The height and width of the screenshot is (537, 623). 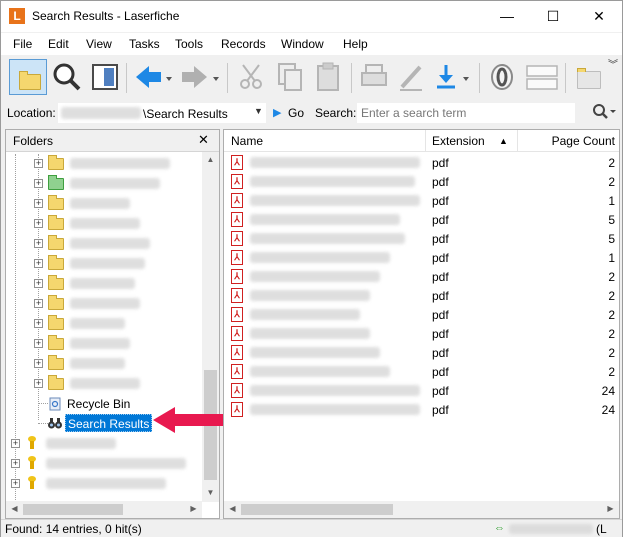 I want to click on scroll-up-icon: ▲, so click(x=210, y=159).